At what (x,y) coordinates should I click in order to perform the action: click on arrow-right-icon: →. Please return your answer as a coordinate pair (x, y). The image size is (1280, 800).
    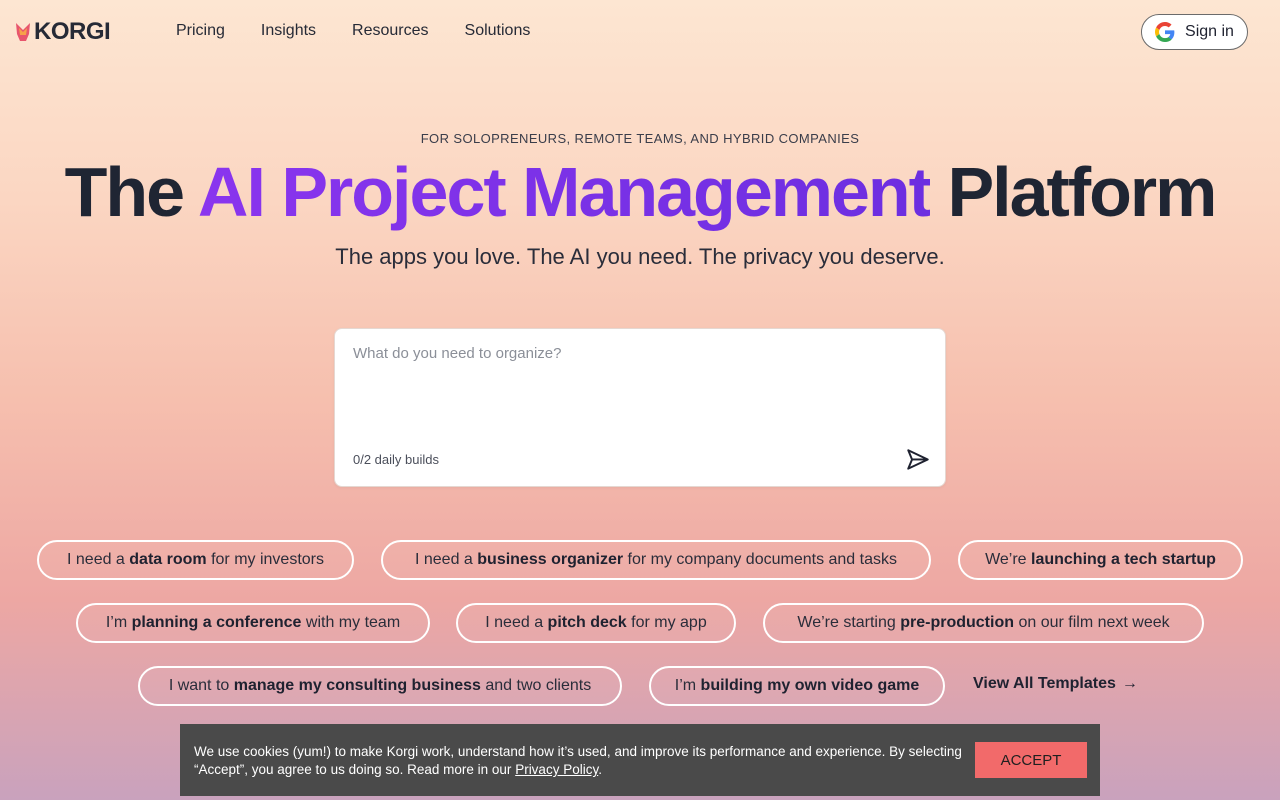
    Looking at the image, I should click on (1129, 683).